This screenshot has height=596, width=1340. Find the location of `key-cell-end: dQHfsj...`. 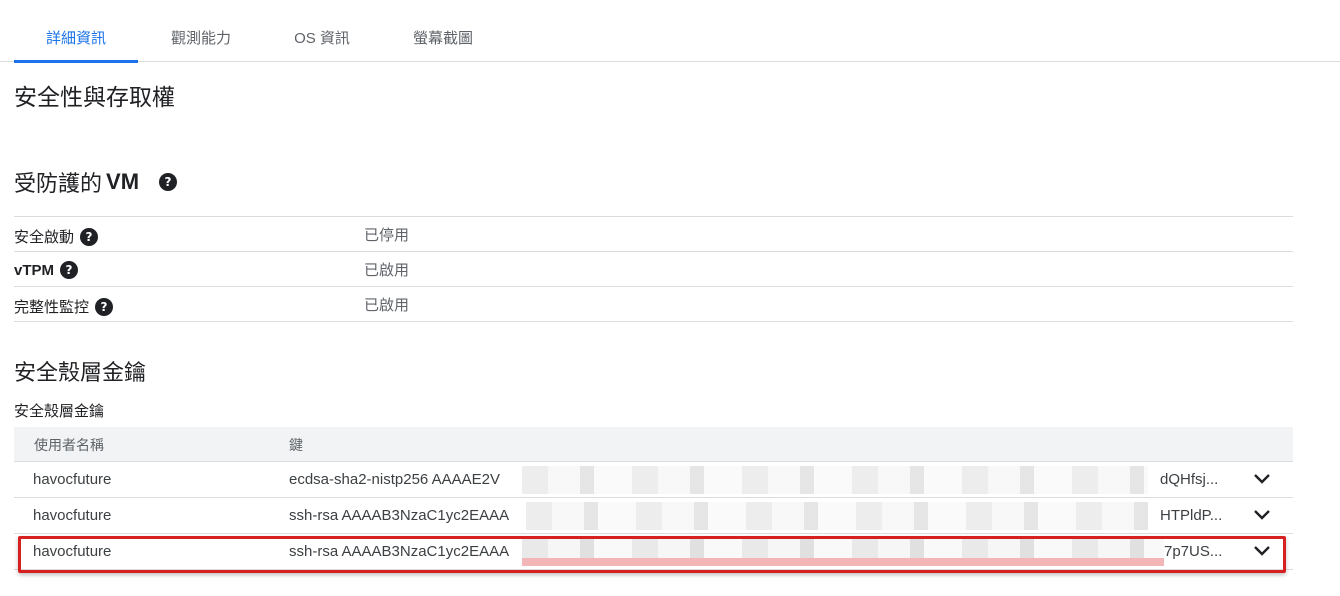

key-cell-end: dQHfsj... is located at coordinates (1189, 479).